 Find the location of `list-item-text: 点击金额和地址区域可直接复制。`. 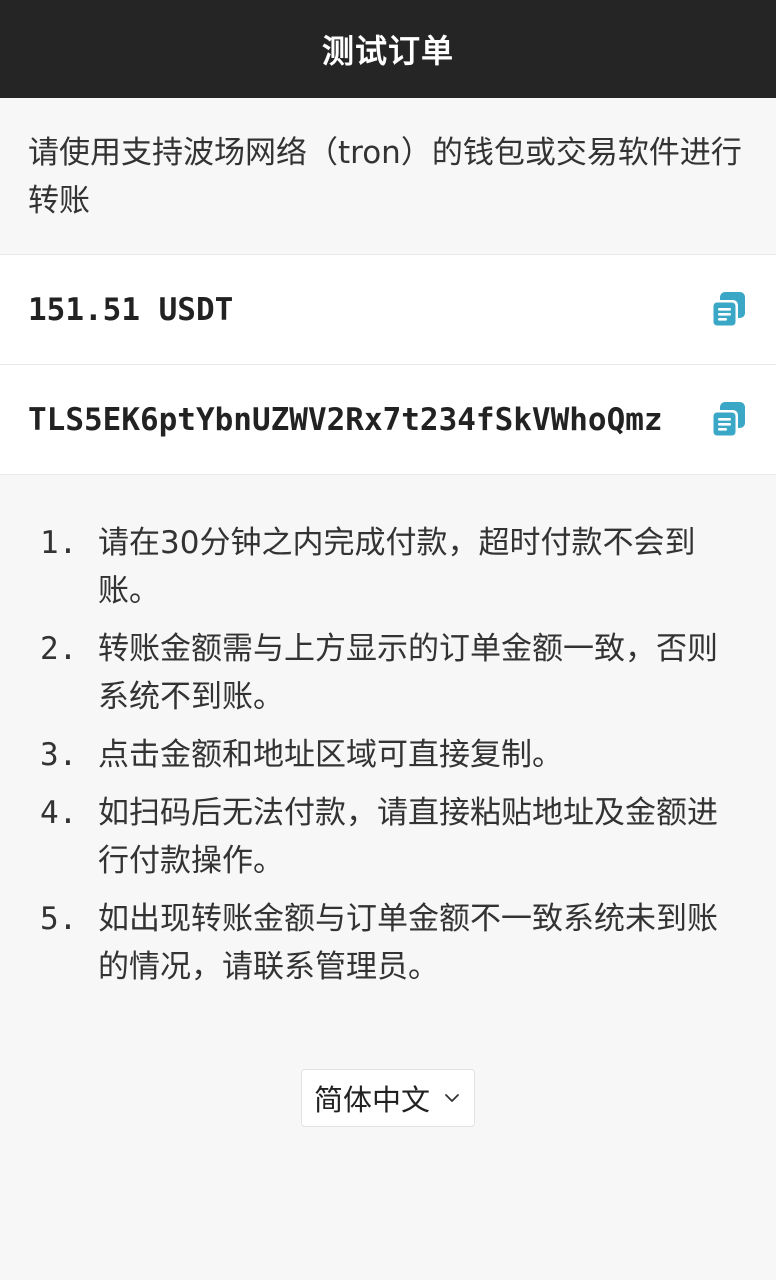

list-item-text: 点击金额和地址区域可直接复制。 is located at coordinates (330, 755).